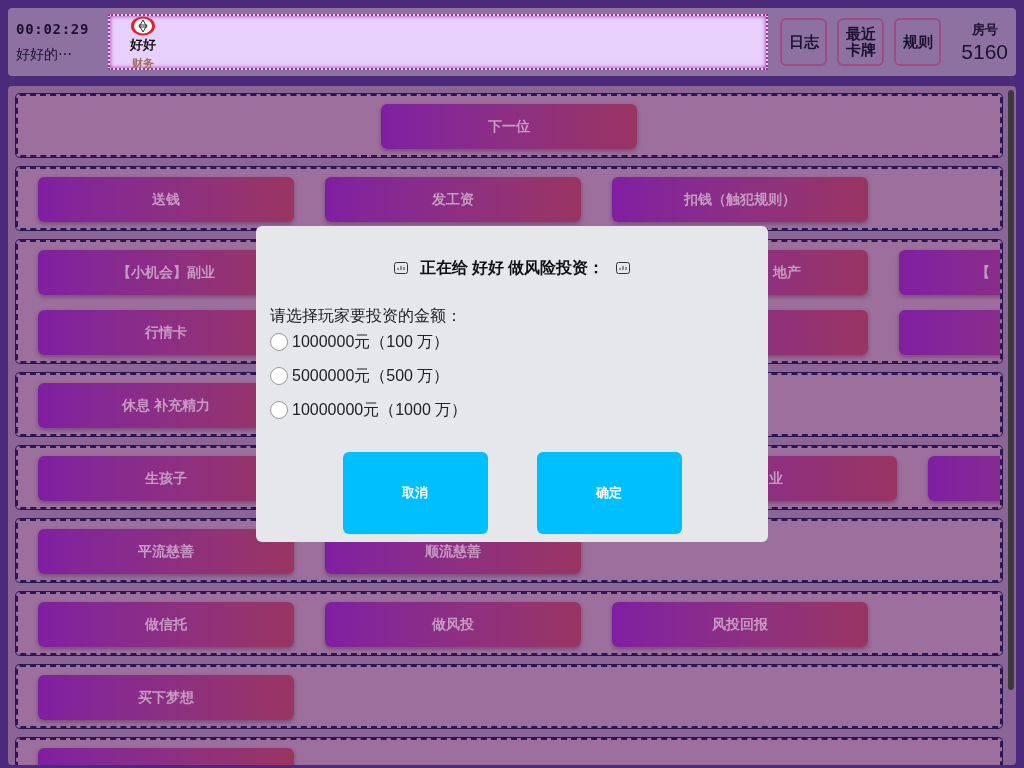 This screenshot has height=768, width=1024. What do you see at coordinates (861, 42) in the screenshot?
I see `header-button: 最近卡牌` at bounding box center [861, 42].